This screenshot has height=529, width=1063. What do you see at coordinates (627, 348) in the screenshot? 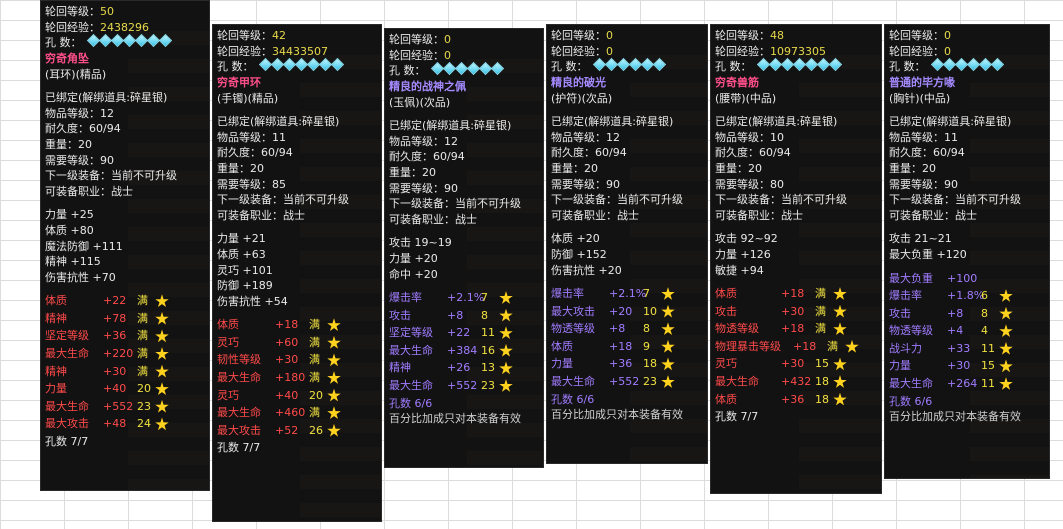
I see `bonus-row: 体质 +18 9` at bounding box center [627, 348].